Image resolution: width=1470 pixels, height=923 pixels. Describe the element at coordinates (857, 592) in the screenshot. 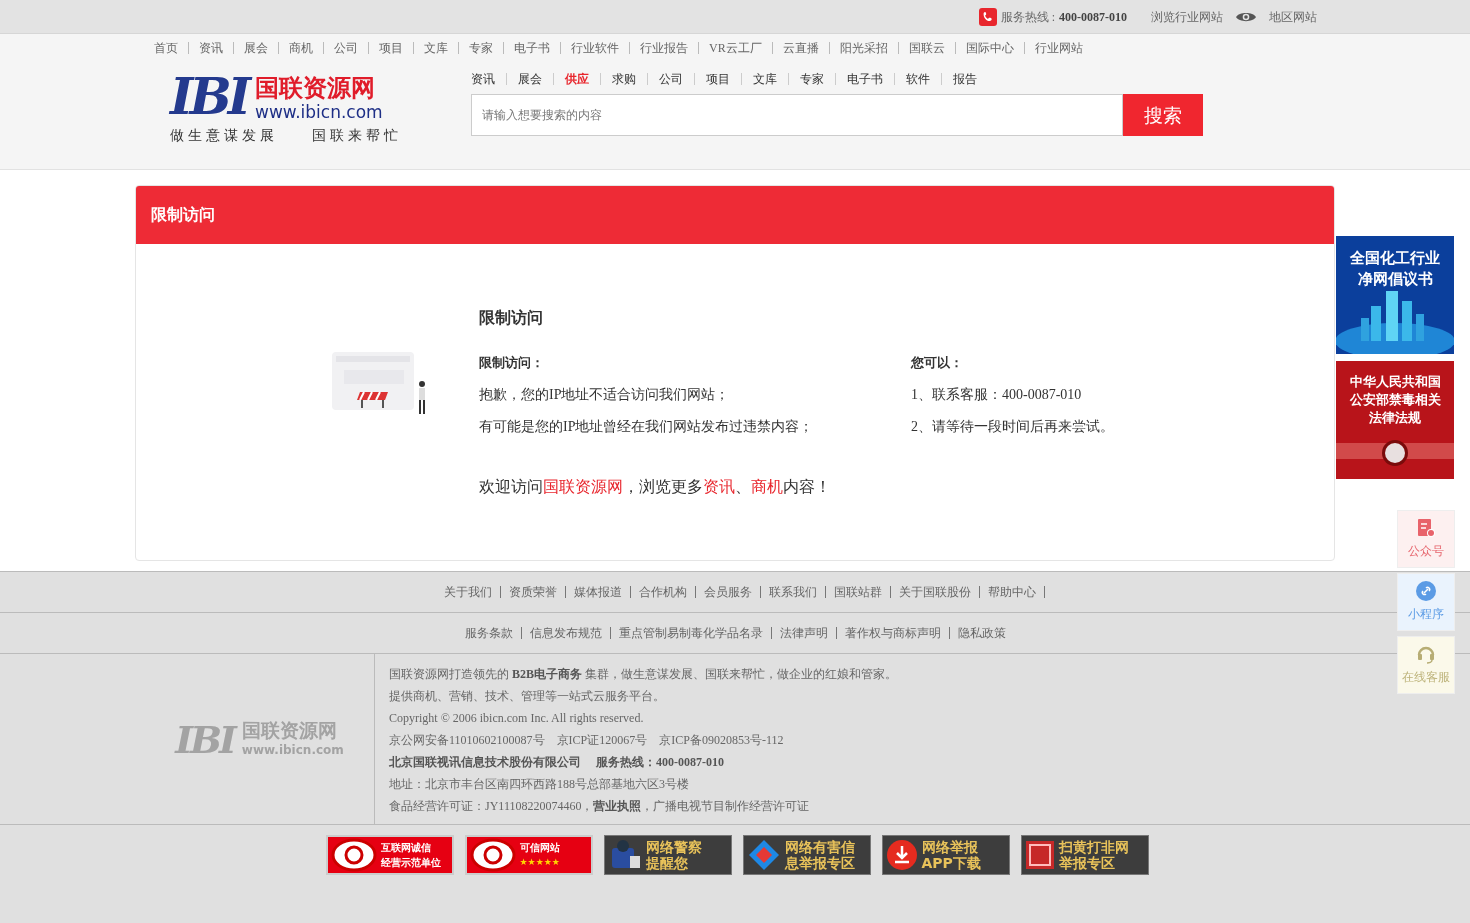

I see `footer-link: 国联站群` at that location.